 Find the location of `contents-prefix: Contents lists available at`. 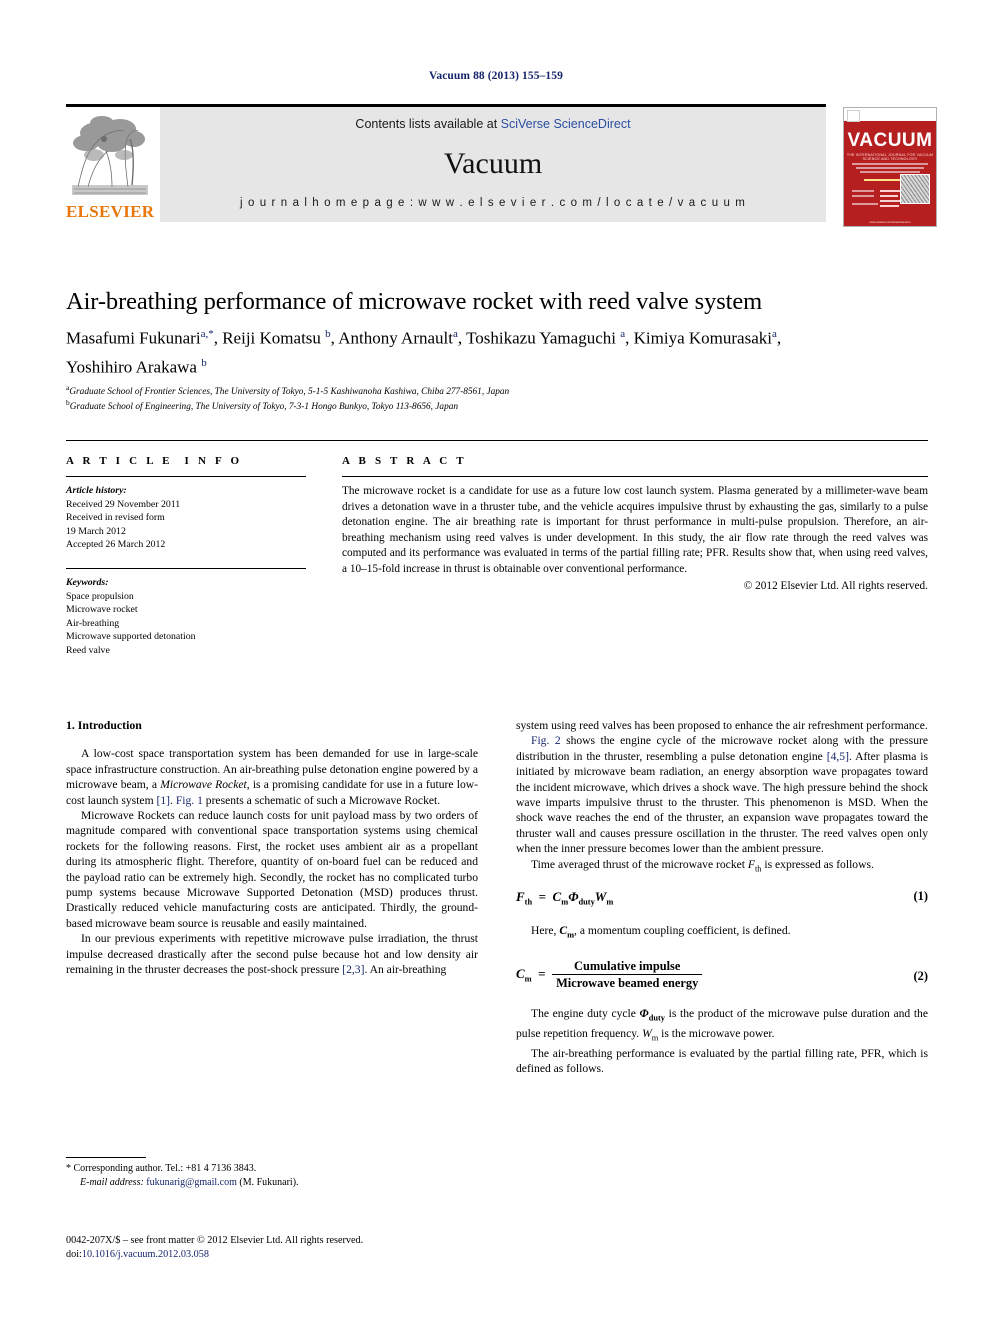

contents-prefix: Contents lists available at is located at coordinates (428, 124).